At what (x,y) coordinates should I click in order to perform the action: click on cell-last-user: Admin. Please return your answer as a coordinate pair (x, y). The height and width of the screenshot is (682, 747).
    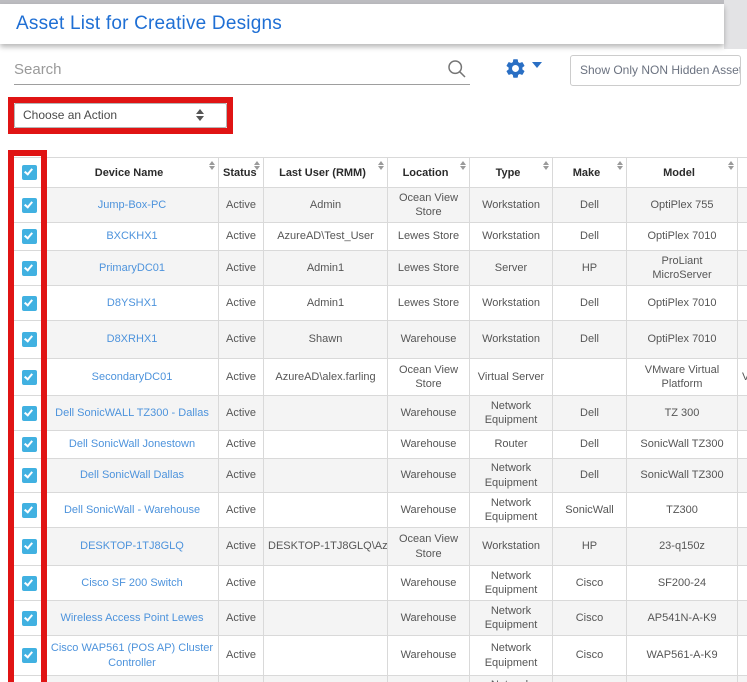
    Looking at the image, I should click on (325, 205).